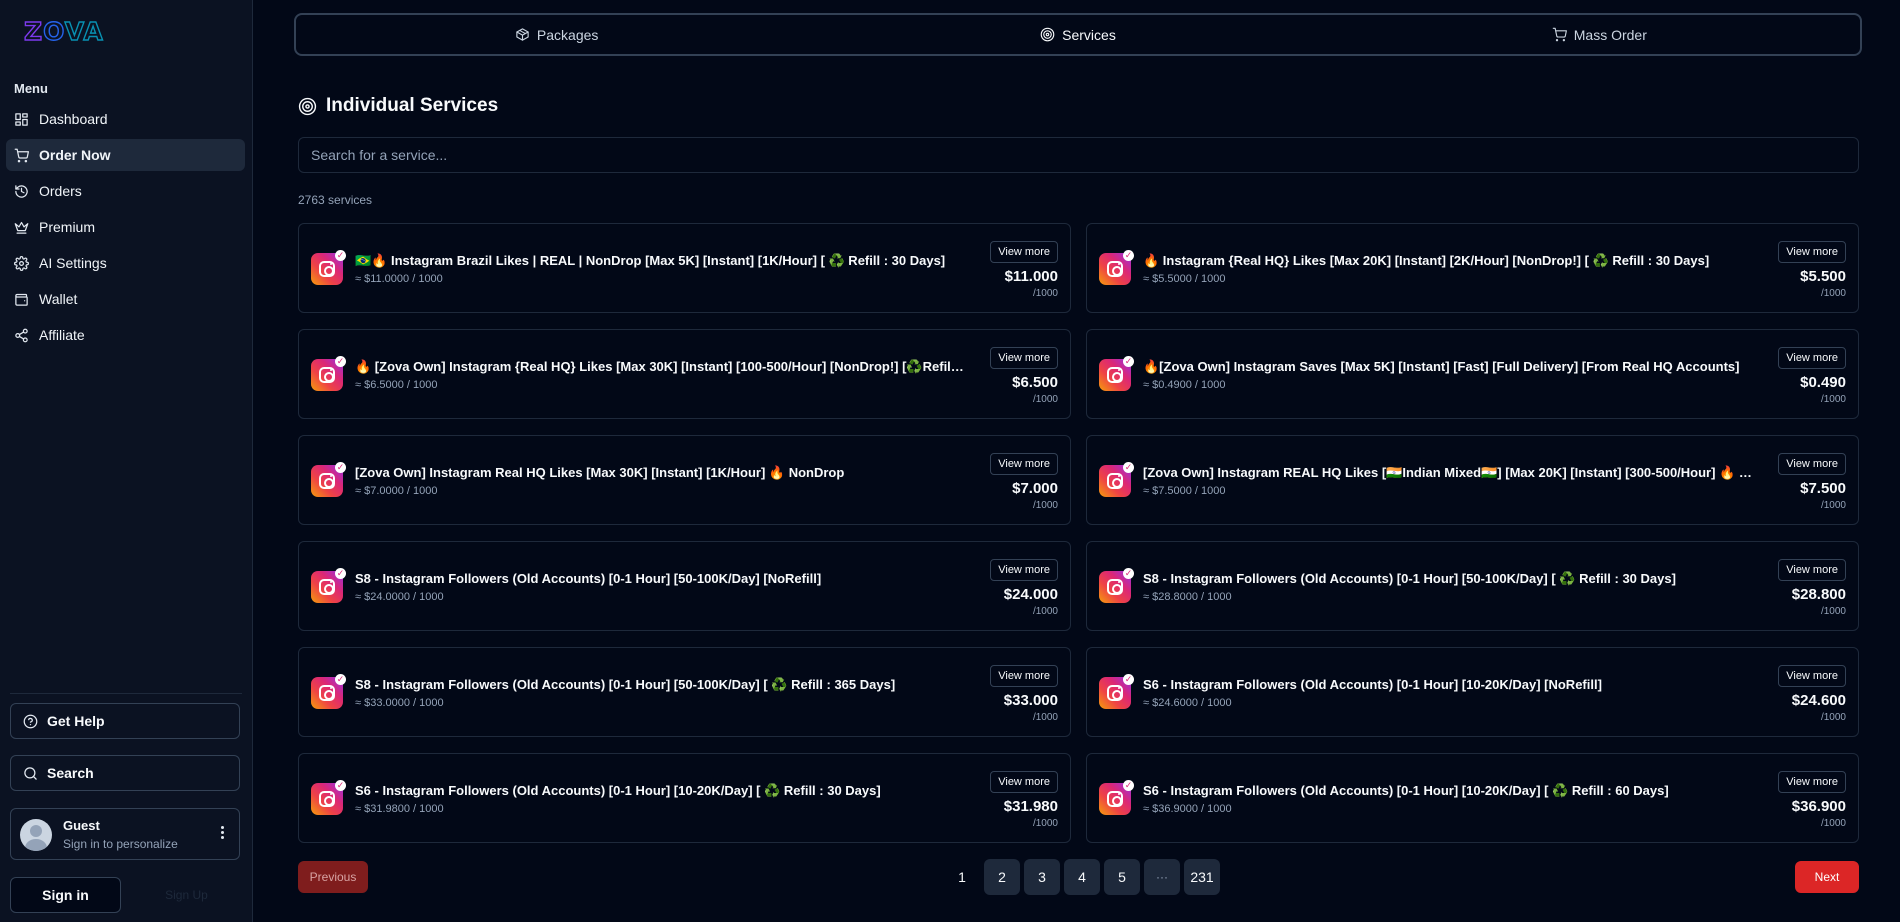  What do you see at coordinates (1184, 385) in the screenshot?
I see `service-rate: ≈ $0.4900 / 1000` at bounding box center [1184, 385].